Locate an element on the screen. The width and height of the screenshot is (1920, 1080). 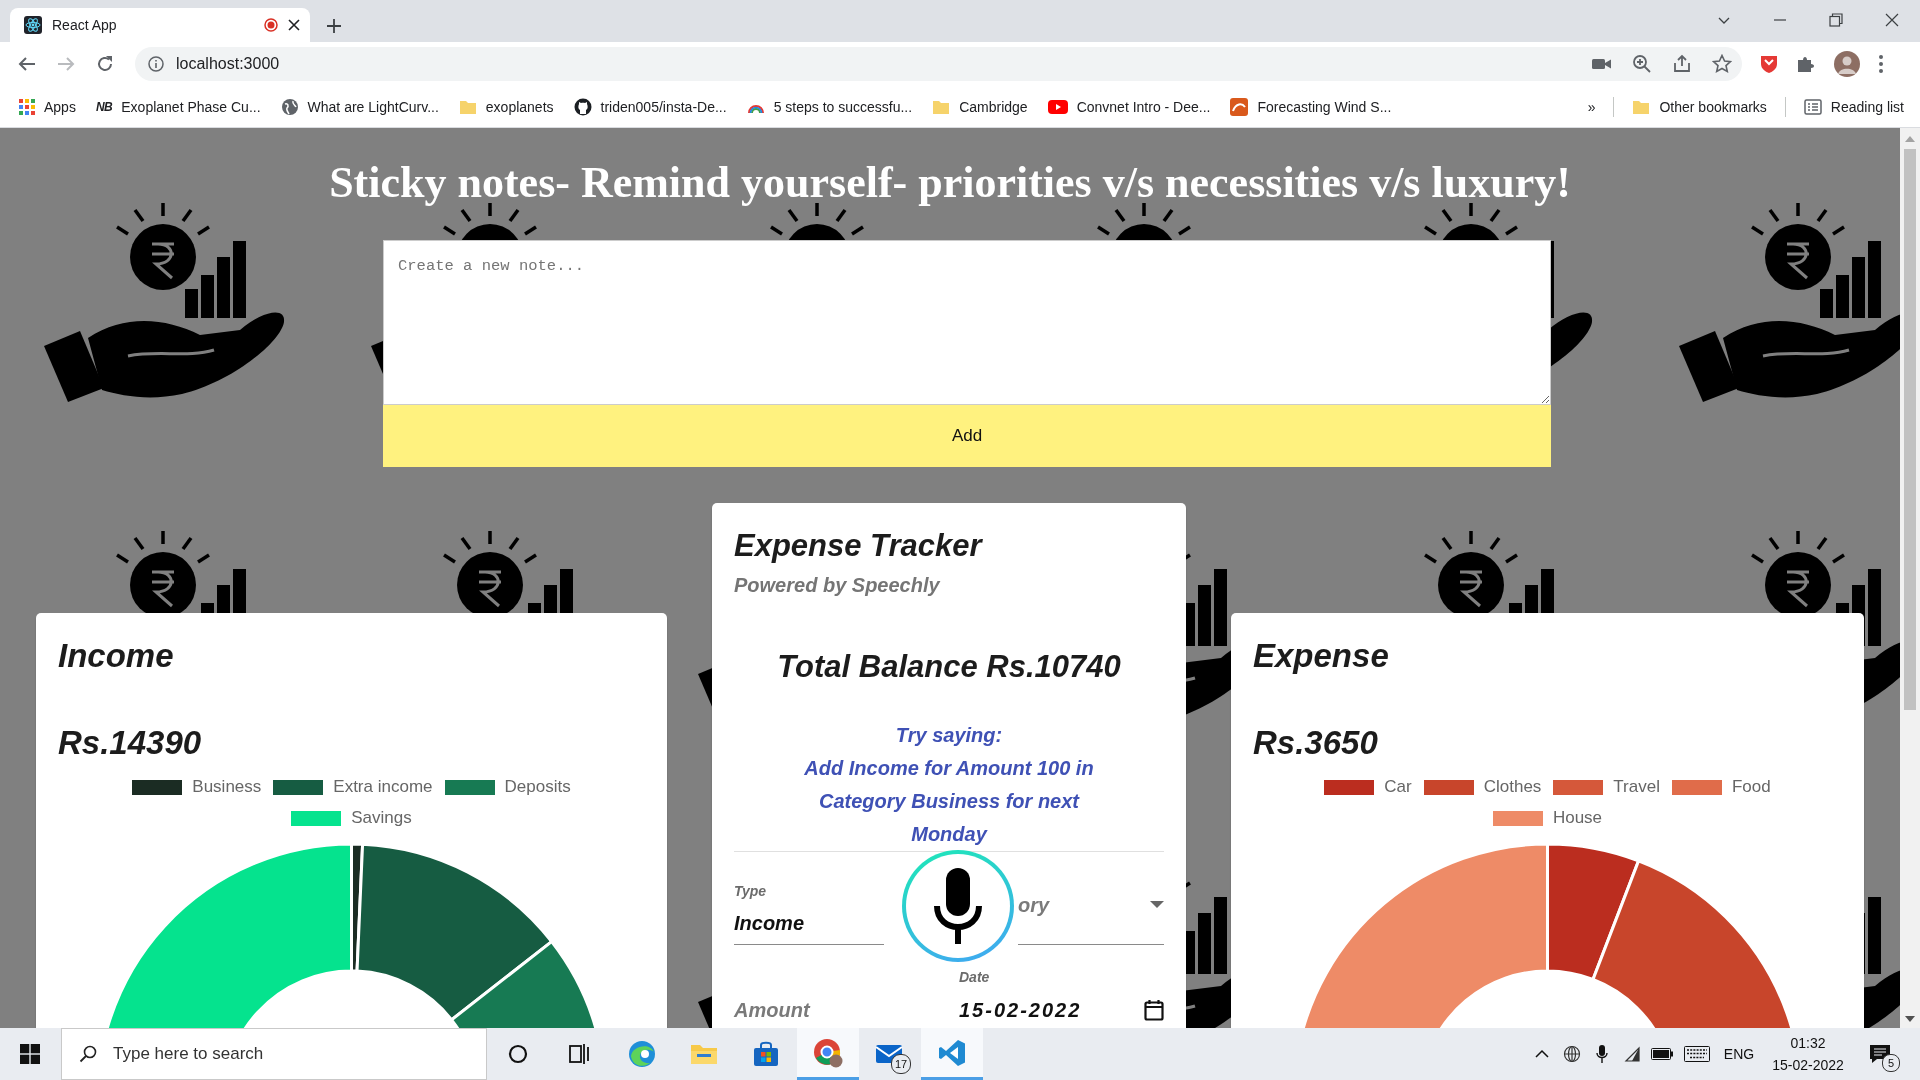
bookmark-link: Apps is located at coordinates (60, 106).